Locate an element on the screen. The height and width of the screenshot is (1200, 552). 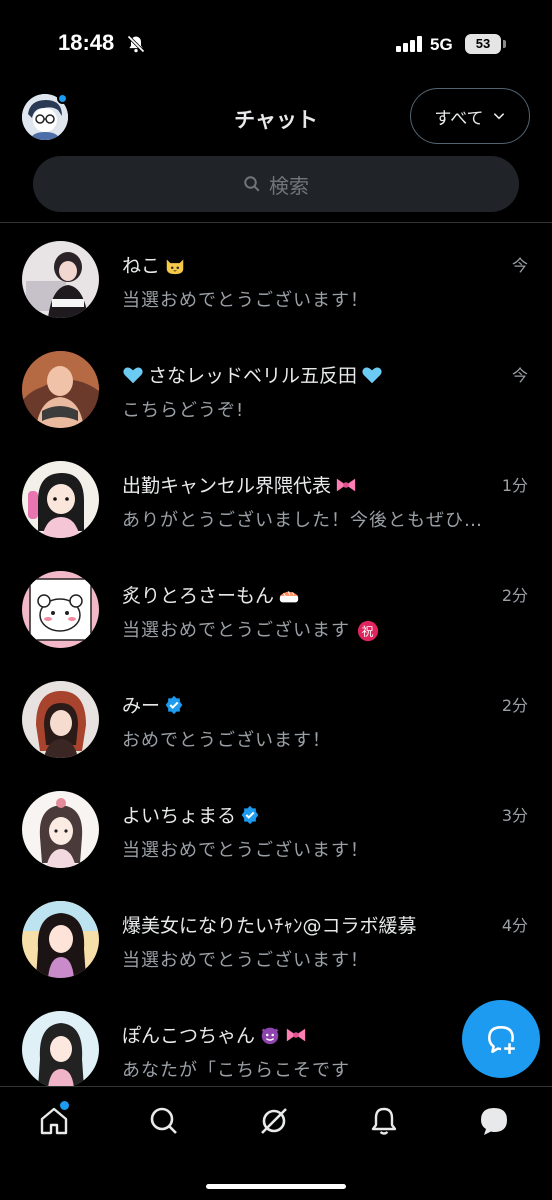
contact-name: さなレッドベリル五反田 is located at coordinates (252, 374).